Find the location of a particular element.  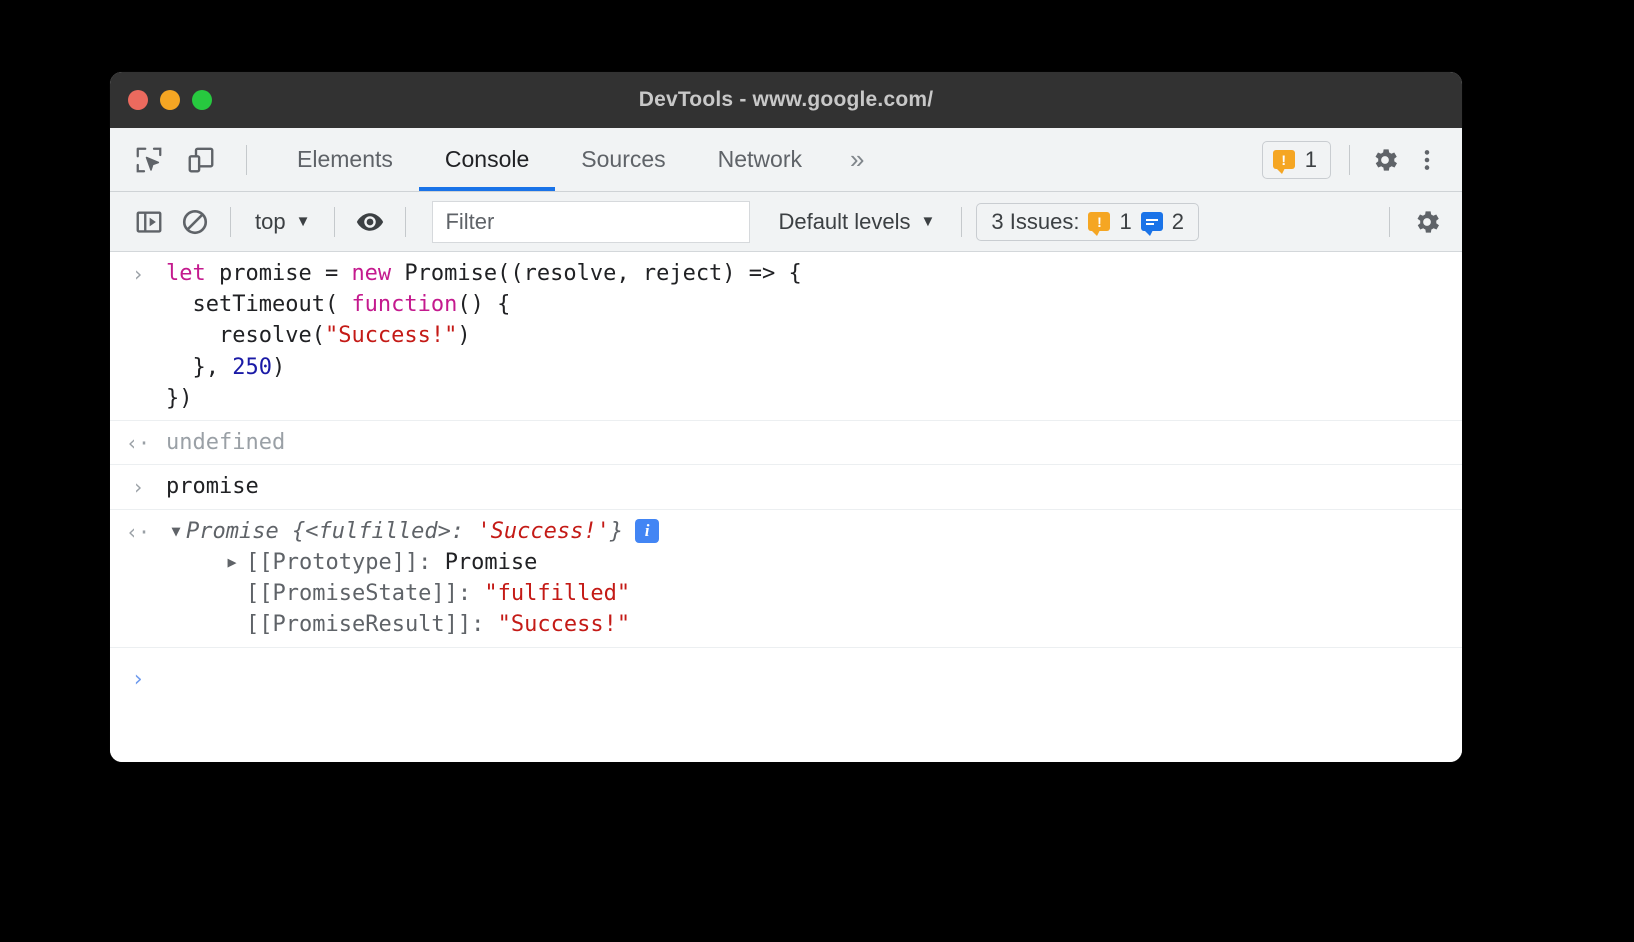

property-key: [[PromiseState]]: is located at coordinates (365, 594).